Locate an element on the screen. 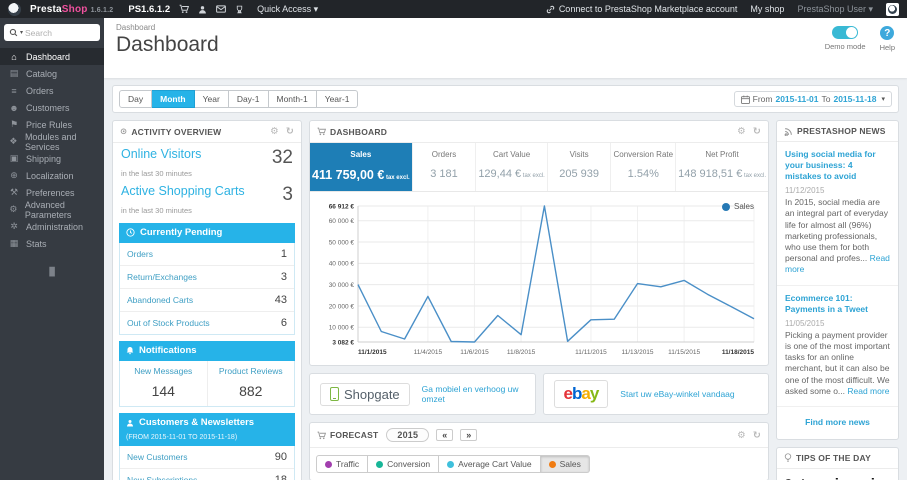 Image resolution: width=907 pixels, height=480 pixels. pending-row: Orders 1 is located at coordinates (207, 254).